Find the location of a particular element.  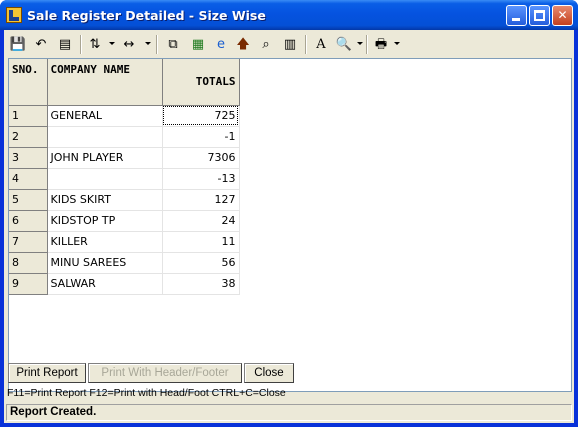

printer-dropdown-icon is located at coordinates (397, 43).